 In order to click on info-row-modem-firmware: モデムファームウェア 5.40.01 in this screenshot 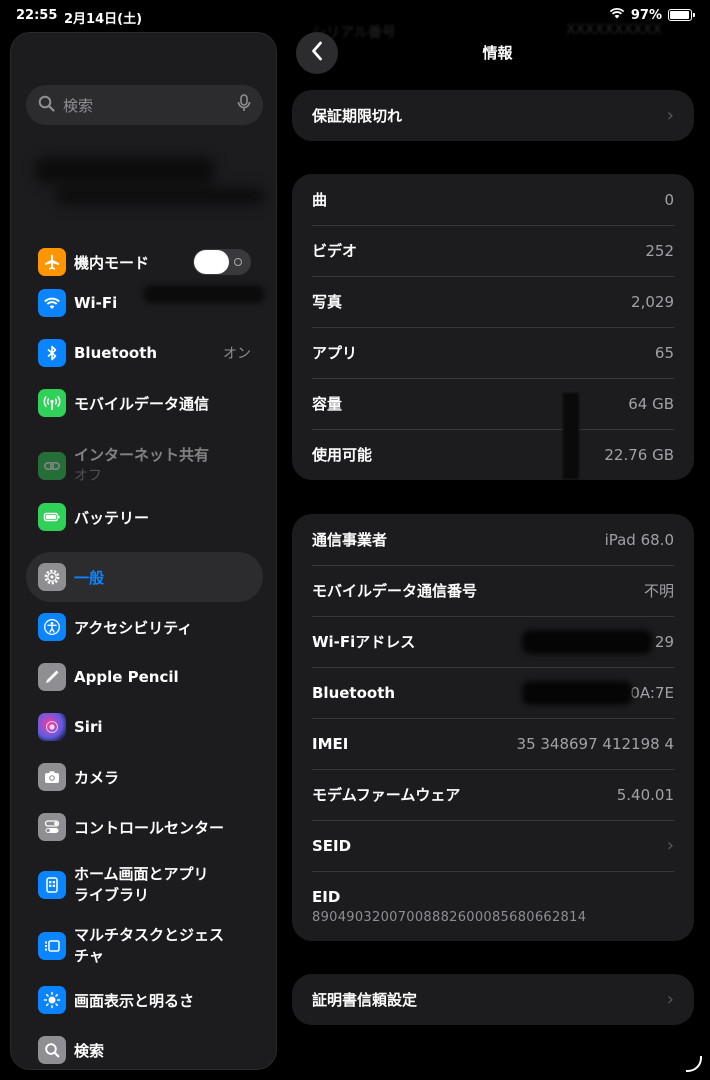, I will do `click(493, 794)`.